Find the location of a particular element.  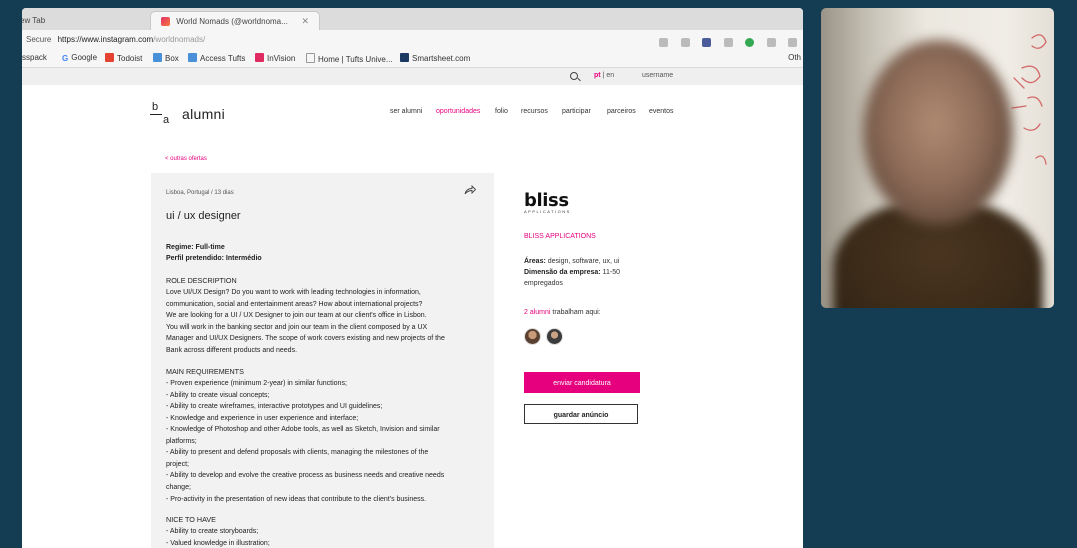

secure-label: Secure is located at coordinates (39, 39).